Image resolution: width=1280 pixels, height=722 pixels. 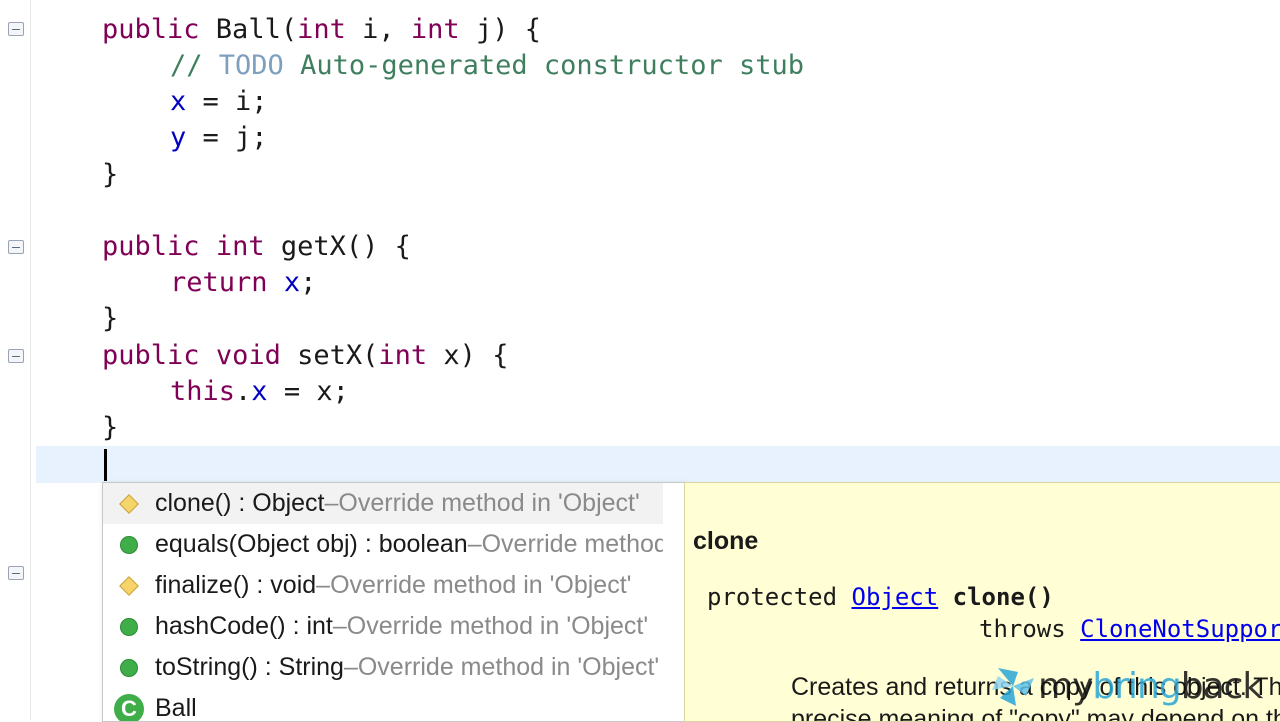 I want to click on javadoc-signature: protected Object clone(), so click(x=880, y=597).